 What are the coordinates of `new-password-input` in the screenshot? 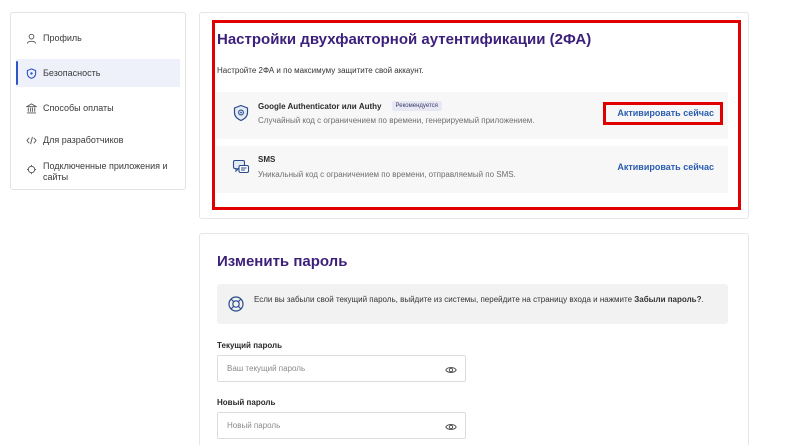 It's located at (328, 425).